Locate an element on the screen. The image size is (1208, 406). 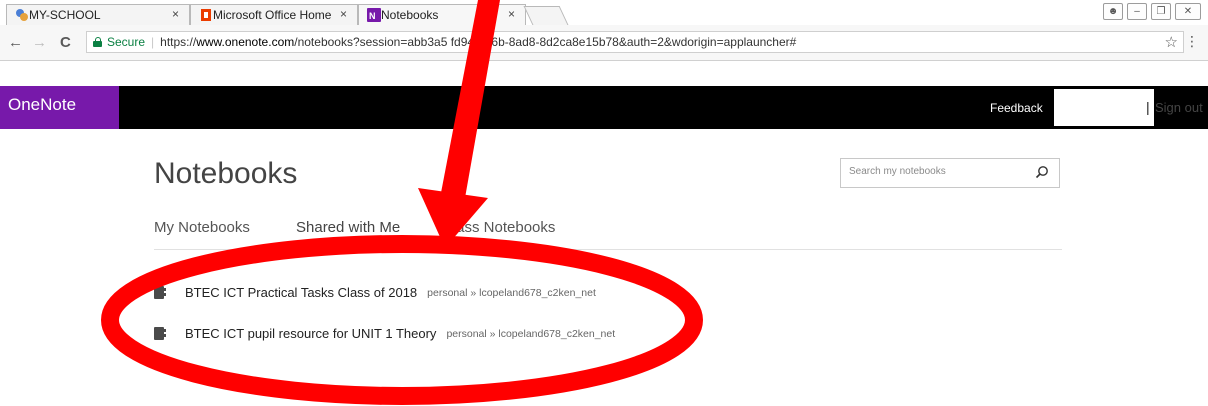
tab-shared-with-me: Shared with Me is located at coordinates (351, 234).